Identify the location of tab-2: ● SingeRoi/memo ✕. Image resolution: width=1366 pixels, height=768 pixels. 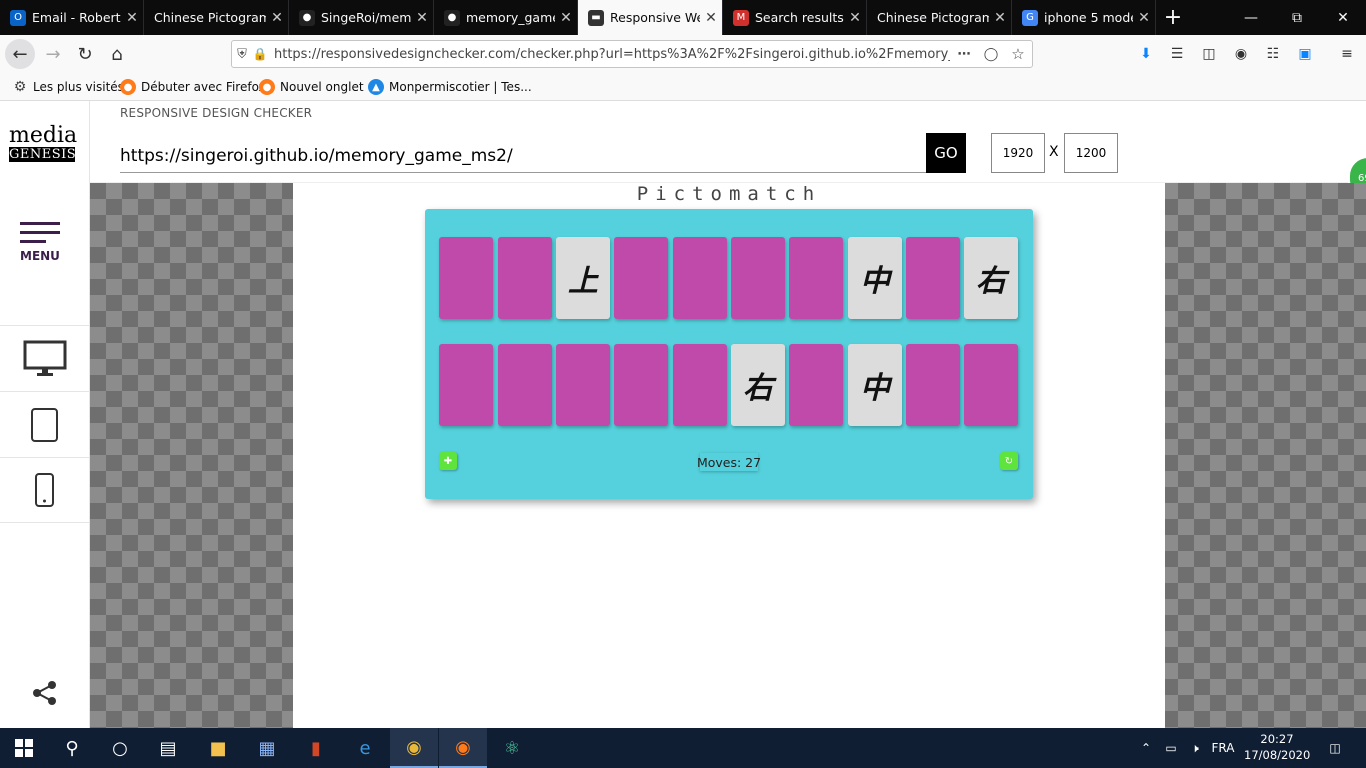
(361, 17).